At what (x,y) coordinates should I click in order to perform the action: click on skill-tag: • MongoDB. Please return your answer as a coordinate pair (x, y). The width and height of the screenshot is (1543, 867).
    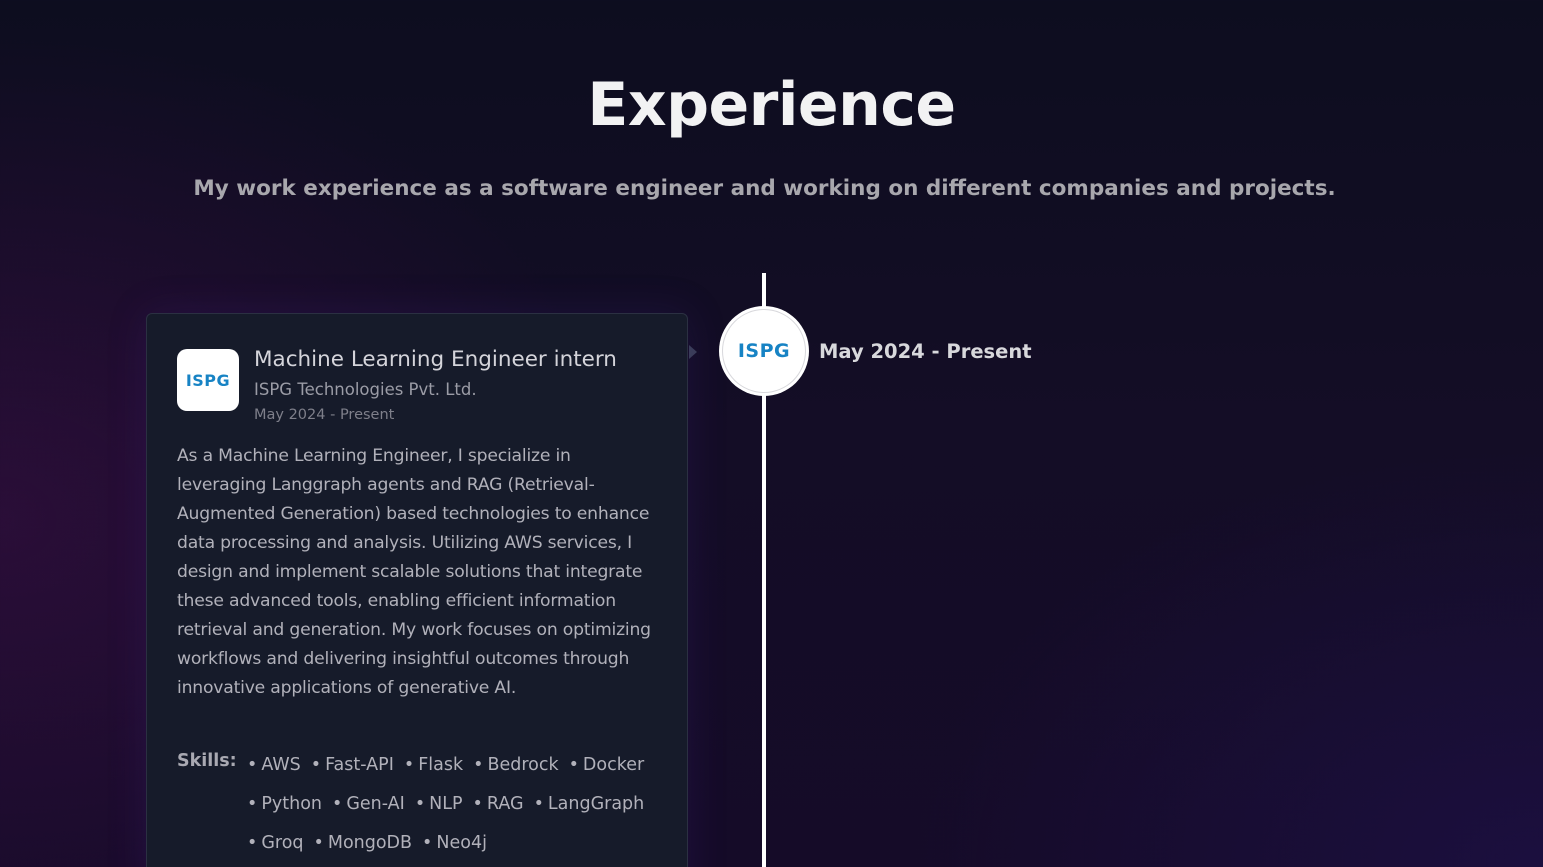
    Looking at the image, I should click on (363, 843).